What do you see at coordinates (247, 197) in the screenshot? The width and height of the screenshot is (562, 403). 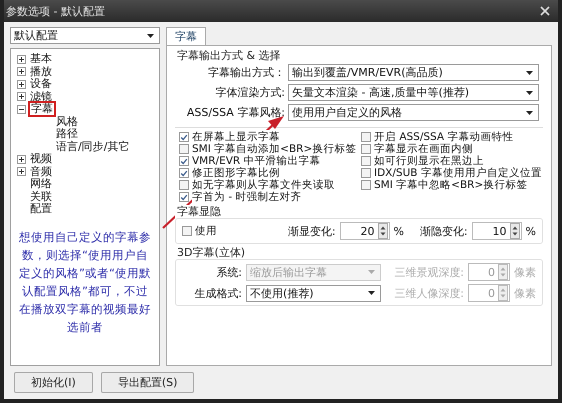 I see `checkbox-label: 字首为 - 时强制左对齐` at bounding box center [247, 197].